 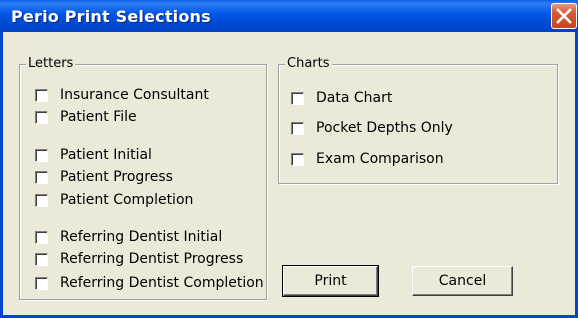 I want to click on checkbox-patient-file: Patient File, so click(x=86, y=117).